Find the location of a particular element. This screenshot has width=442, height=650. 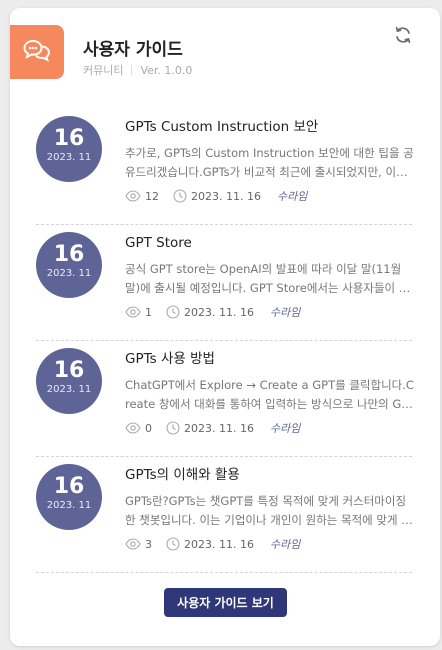

version-label: Ver. 1.0.0 is located at coordinates (166, 70).